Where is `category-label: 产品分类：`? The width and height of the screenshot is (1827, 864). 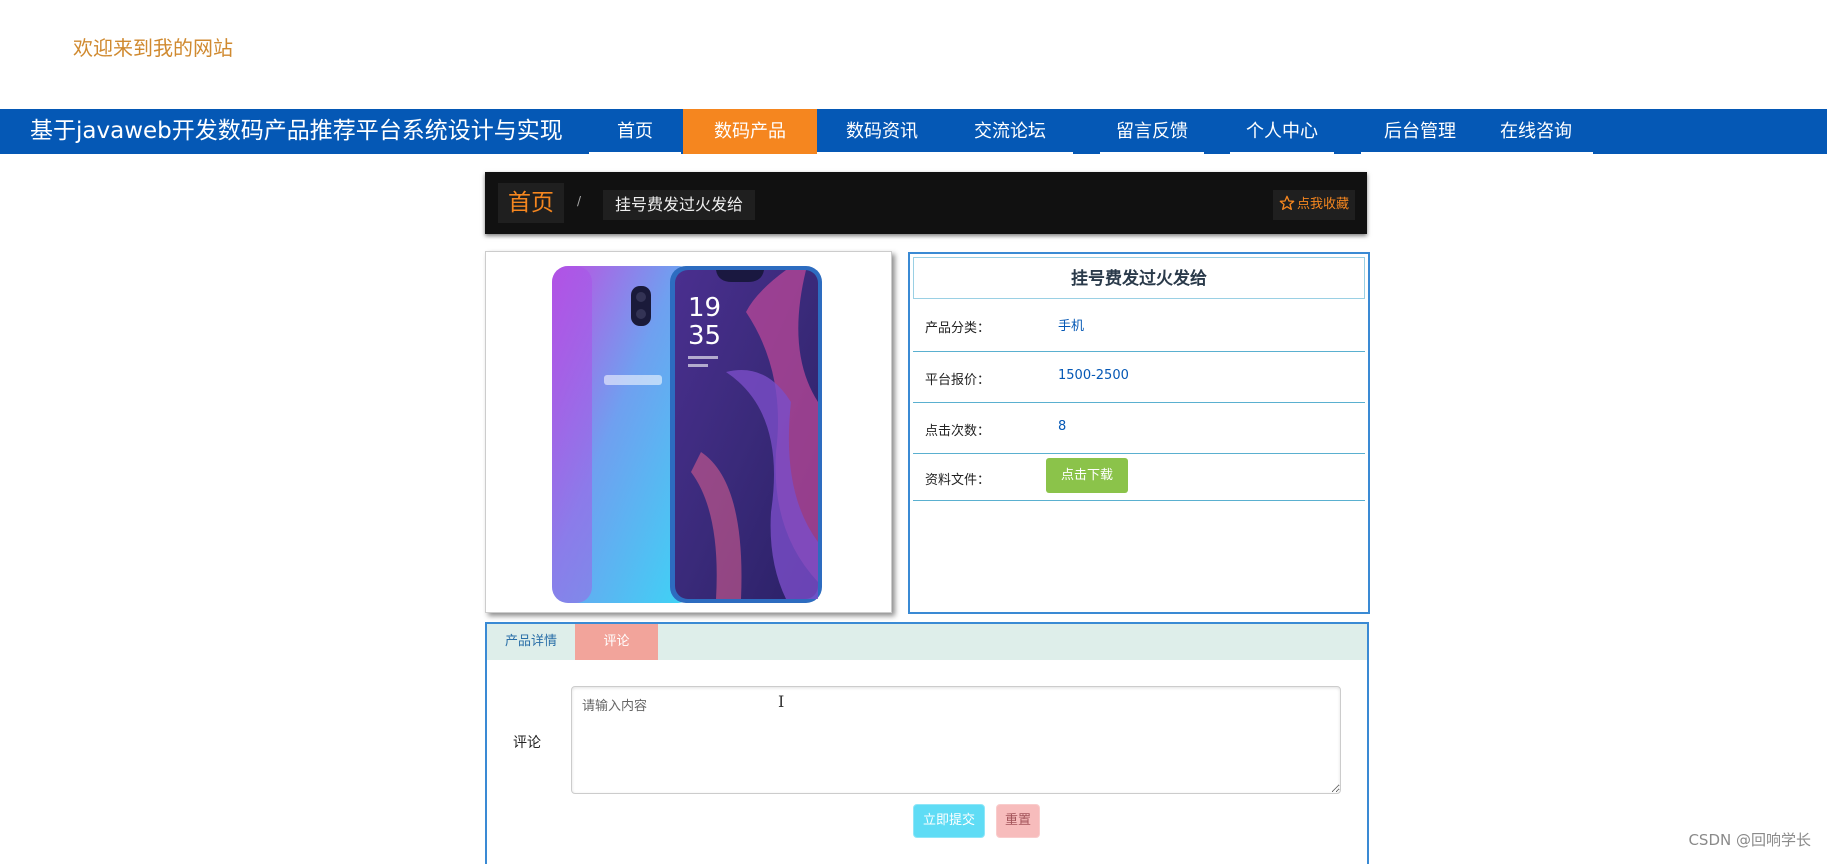
category-label: 产品分类： is located at coordinates (958, 328).